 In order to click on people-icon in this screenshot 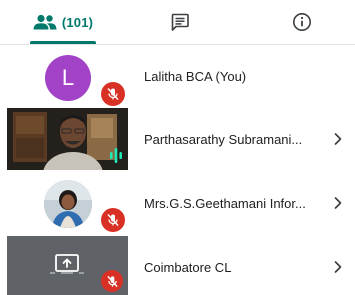, I will do `click(45, 22)`.